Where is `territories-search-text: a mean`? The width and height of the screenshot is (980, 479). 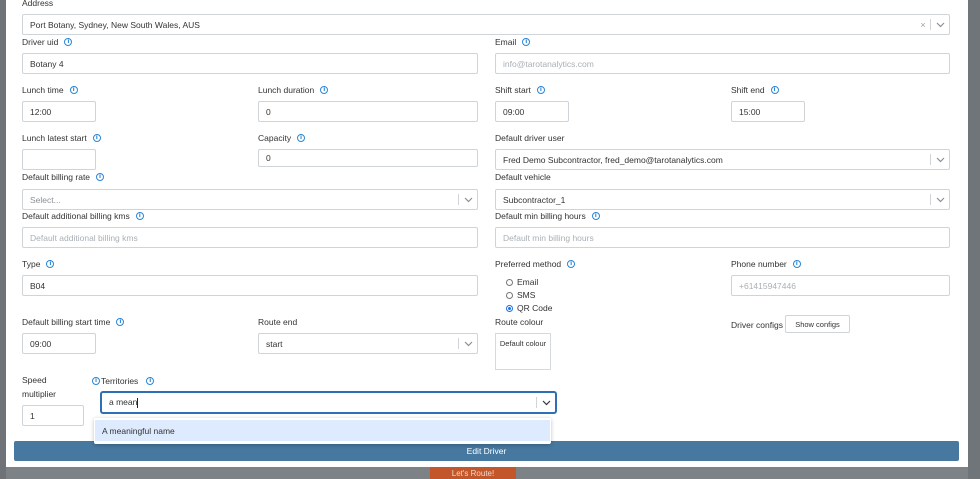
territories-search-text: a mean is located at coordinates (123, 402).